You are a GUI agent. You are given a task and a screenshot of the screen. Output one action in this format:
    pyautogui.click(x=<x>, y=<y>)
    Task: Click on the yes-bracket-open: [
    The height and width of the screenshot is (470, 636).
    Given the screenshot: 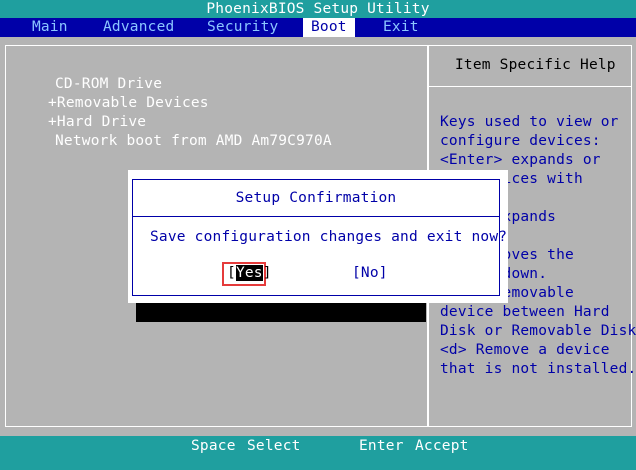 What is the action you would take?
    pyautogui.click(x=231, y=273)
    